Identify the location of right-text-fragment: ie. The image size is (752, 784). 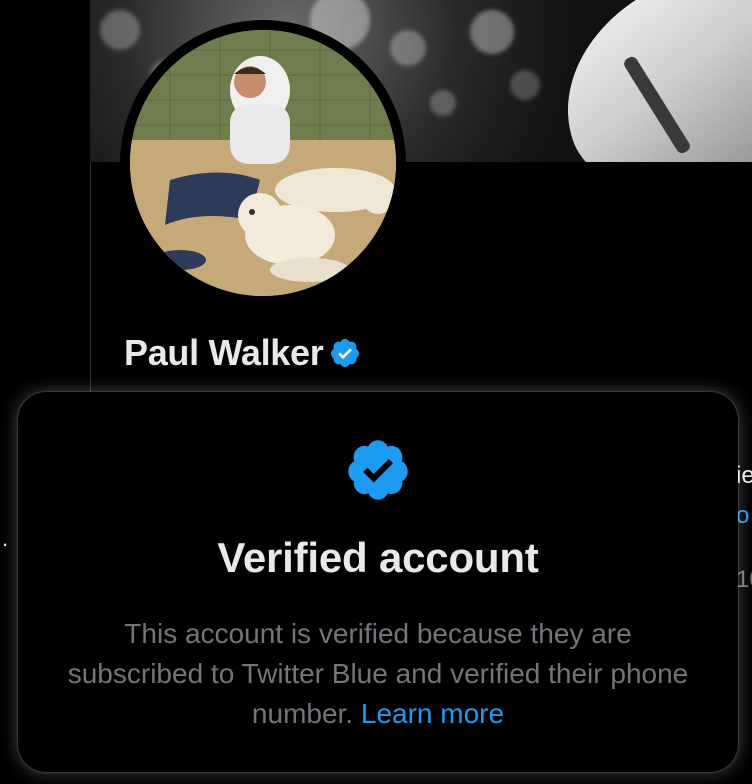
(744, 475).